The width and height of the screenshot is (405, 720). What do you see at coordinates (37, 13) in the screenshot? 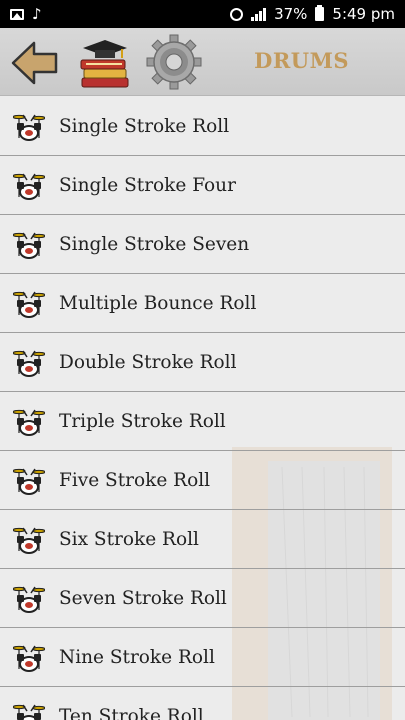
I see `music-note-icon: ♪` at bounding box center [37, 13].